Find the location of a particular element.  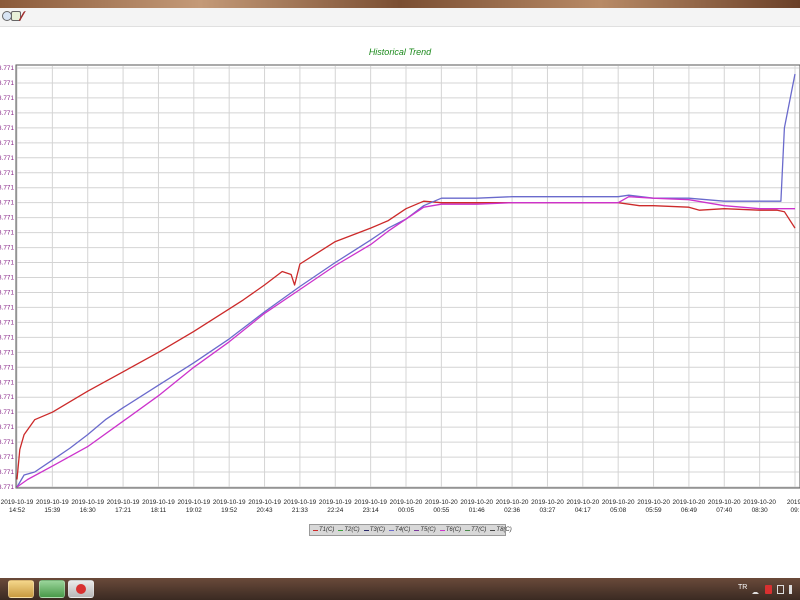

x-tick-time: 16:30 is located at coordinates (88, 510).